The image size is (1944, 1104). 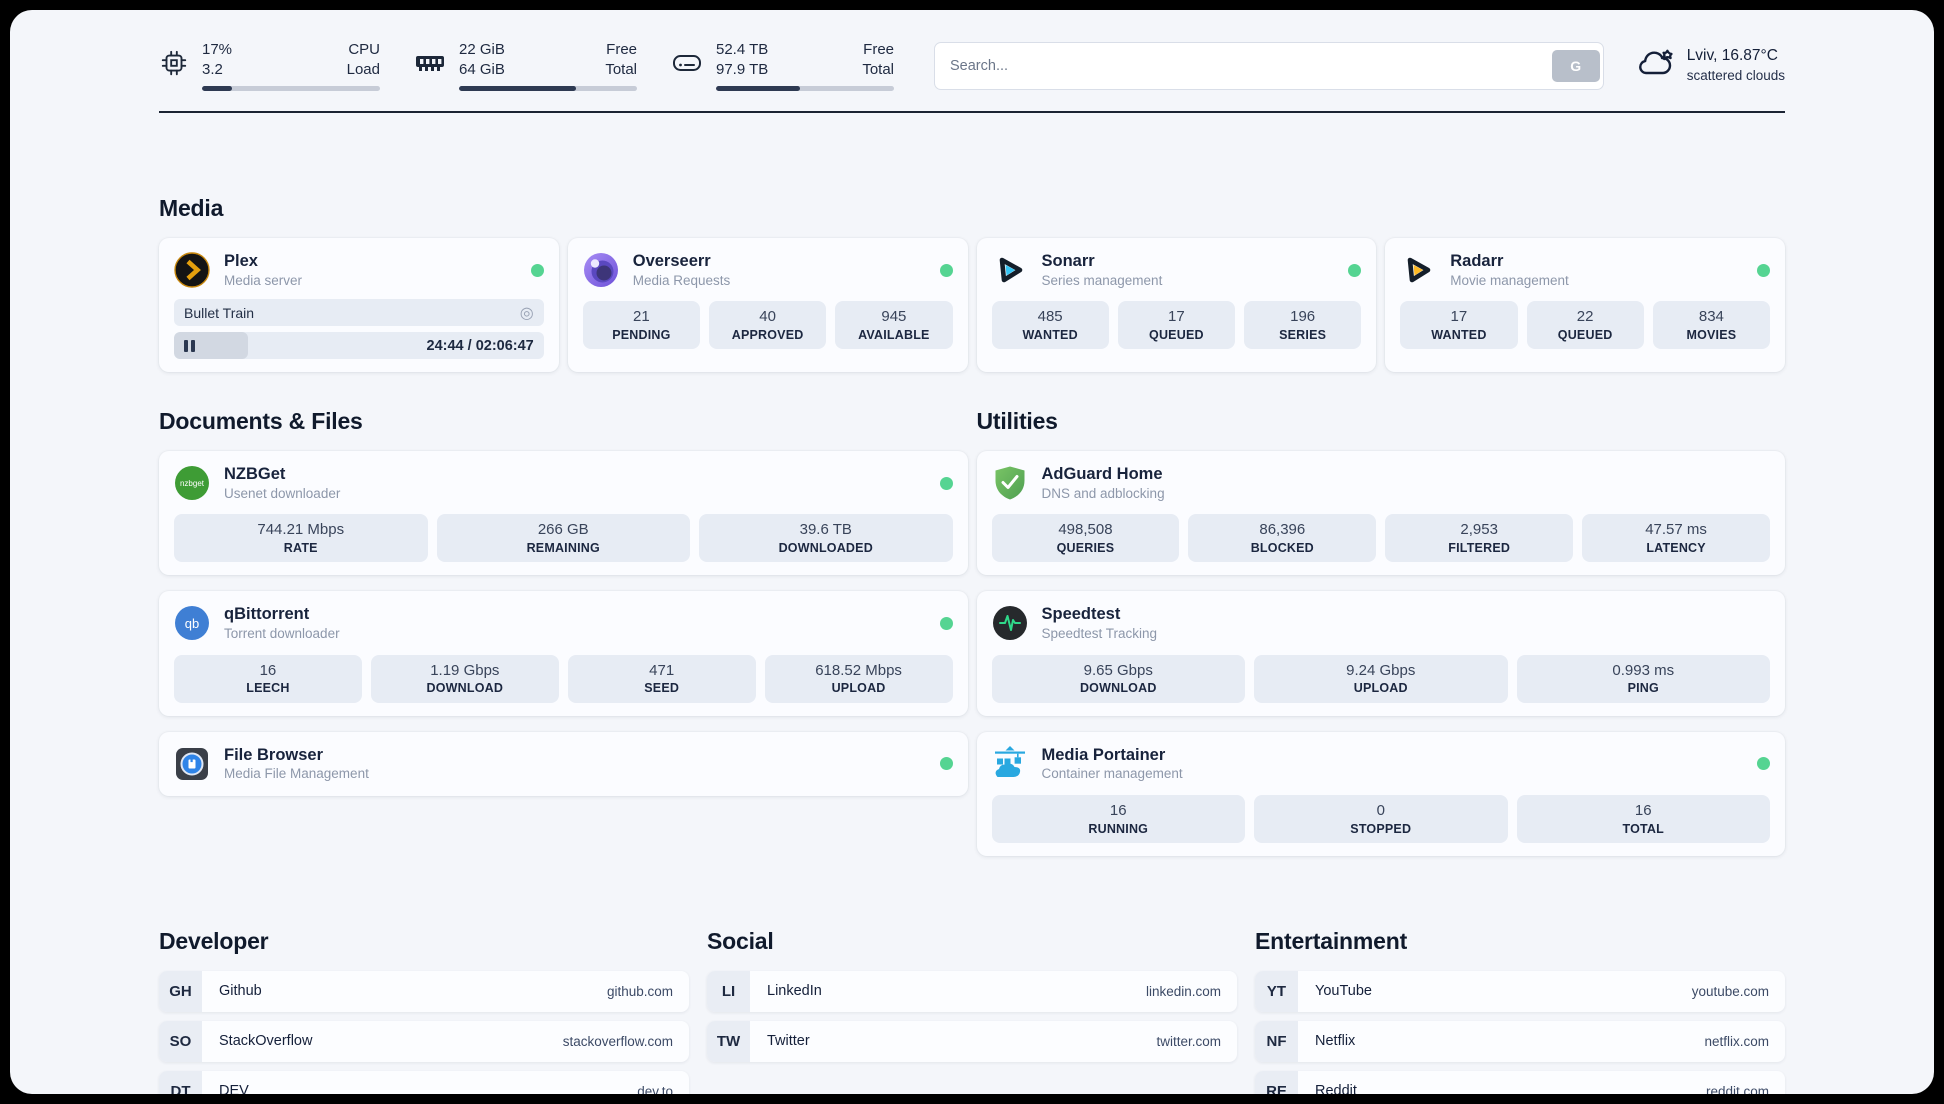 I want to click on pause-icon, so click(x=189, y=345).